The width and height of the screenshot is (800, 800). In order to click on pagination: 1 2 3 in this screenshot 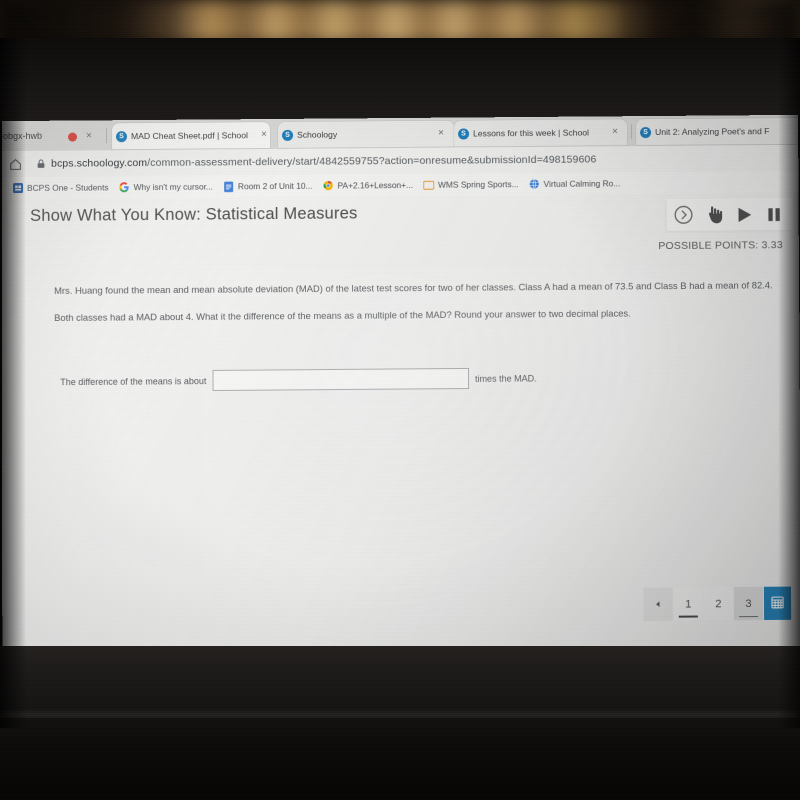, I will do `click(717, 603)`.